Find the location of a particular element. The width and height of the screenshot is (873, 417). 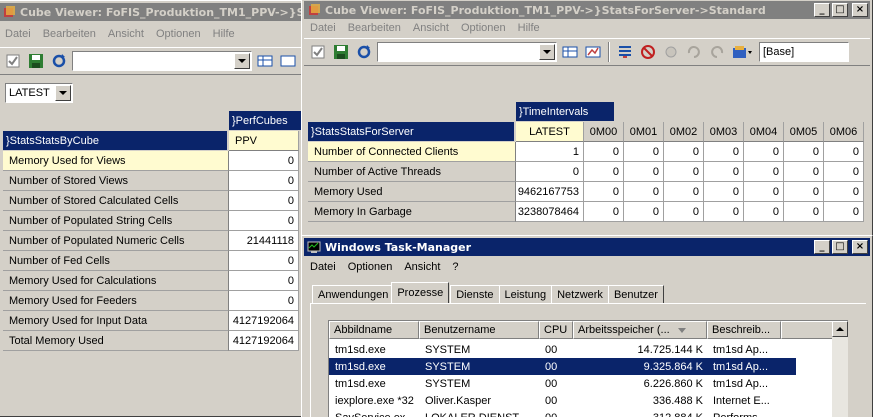

row-dimension-header: }StatsStatsForServer is located at coordinates (411, 131).